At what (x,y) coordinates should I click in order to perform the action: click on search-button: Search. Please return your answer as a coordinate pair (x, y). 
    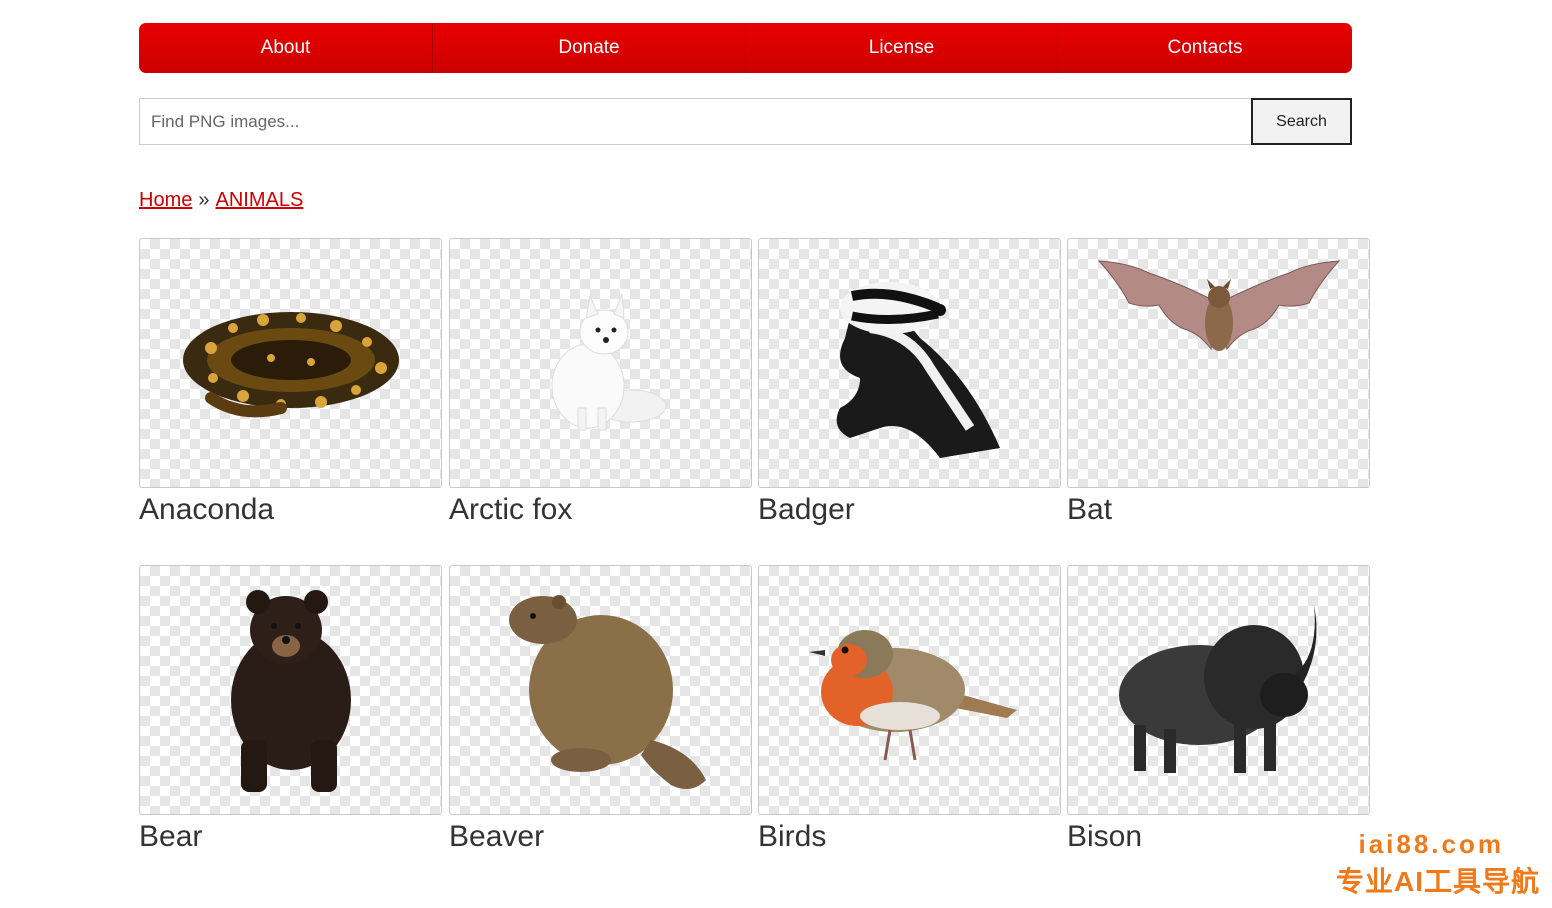
    Looking at the image, I should click on (1301, 121).